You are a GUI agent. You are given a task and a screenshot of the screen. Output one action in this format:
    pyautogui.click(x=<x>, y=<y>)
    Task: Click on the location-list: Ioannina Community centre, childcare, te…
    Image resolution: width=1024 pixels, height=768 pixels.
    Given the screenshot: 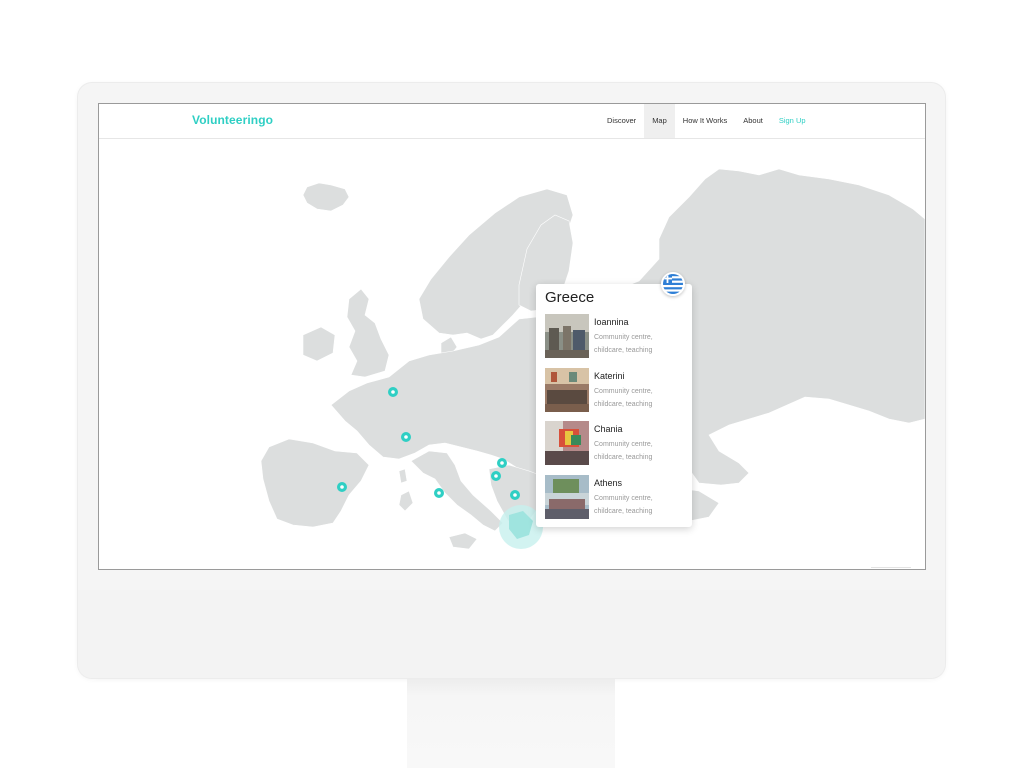 What is the action you would take?
    pyautogui.click(x=615, y=421)
    